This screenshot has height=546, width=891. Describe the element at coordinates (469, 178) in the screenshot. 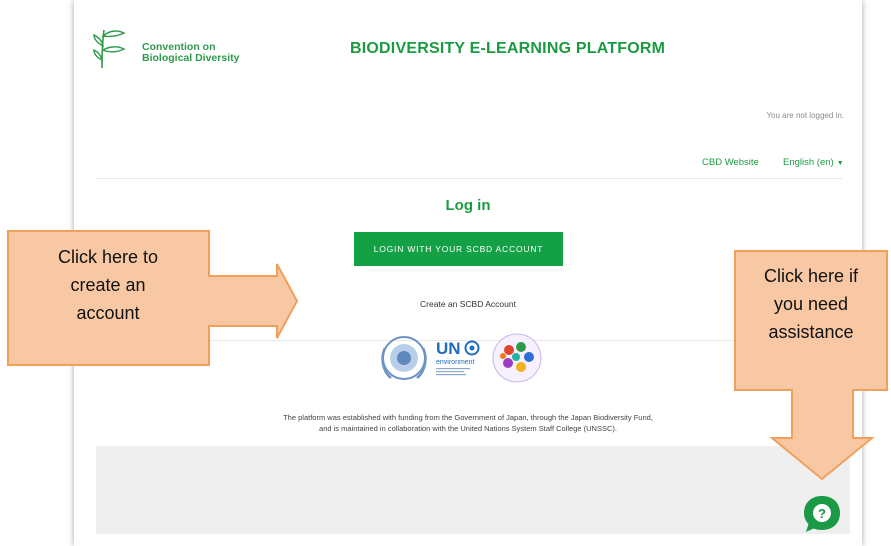

I see `header-divider` at that location.